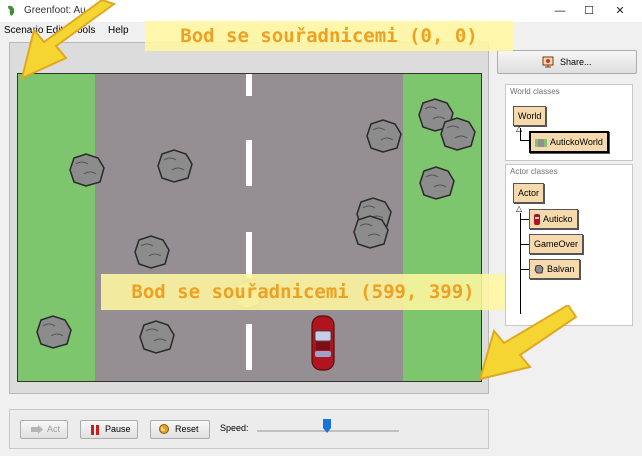  I want to click on class-label: Auticko, so click(558, 219).